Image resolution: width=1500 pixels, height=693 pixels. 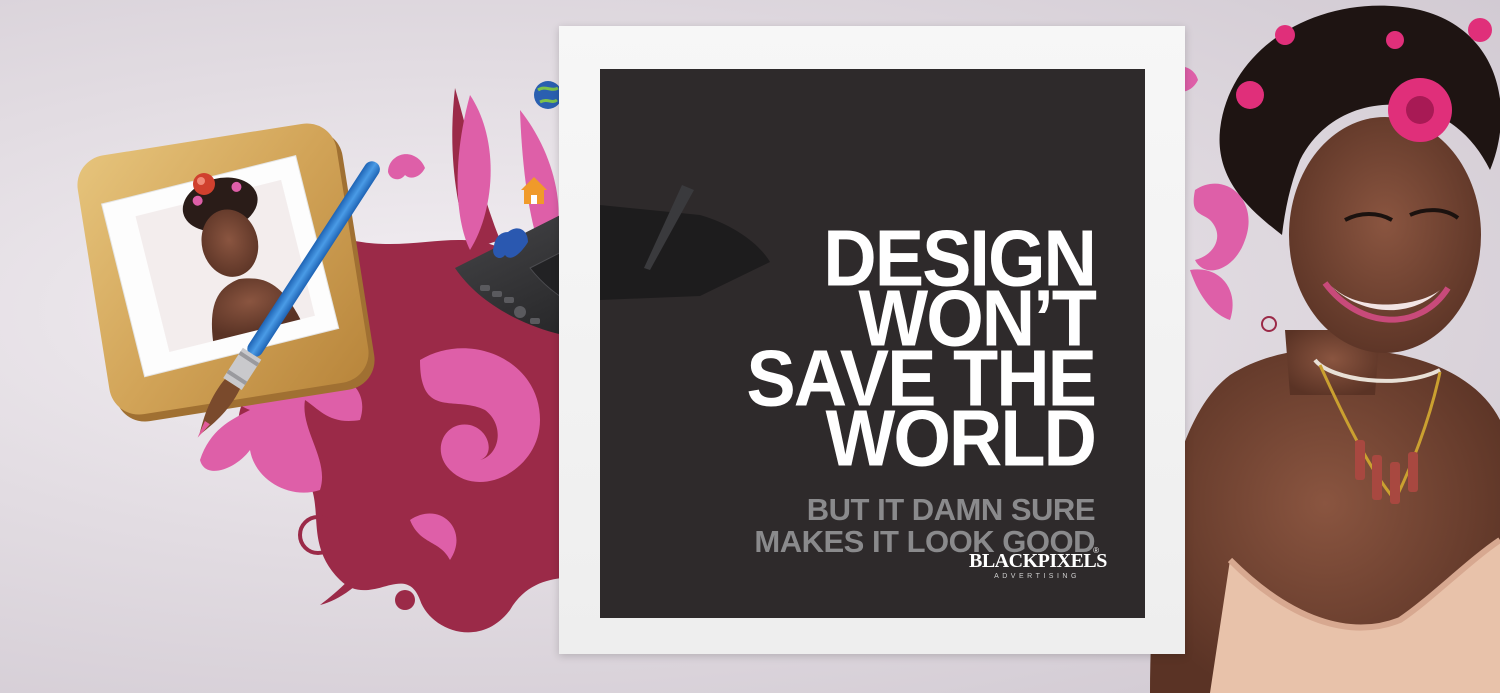 I want to click on registered-mark: ®, so click(x=1096, y=550).